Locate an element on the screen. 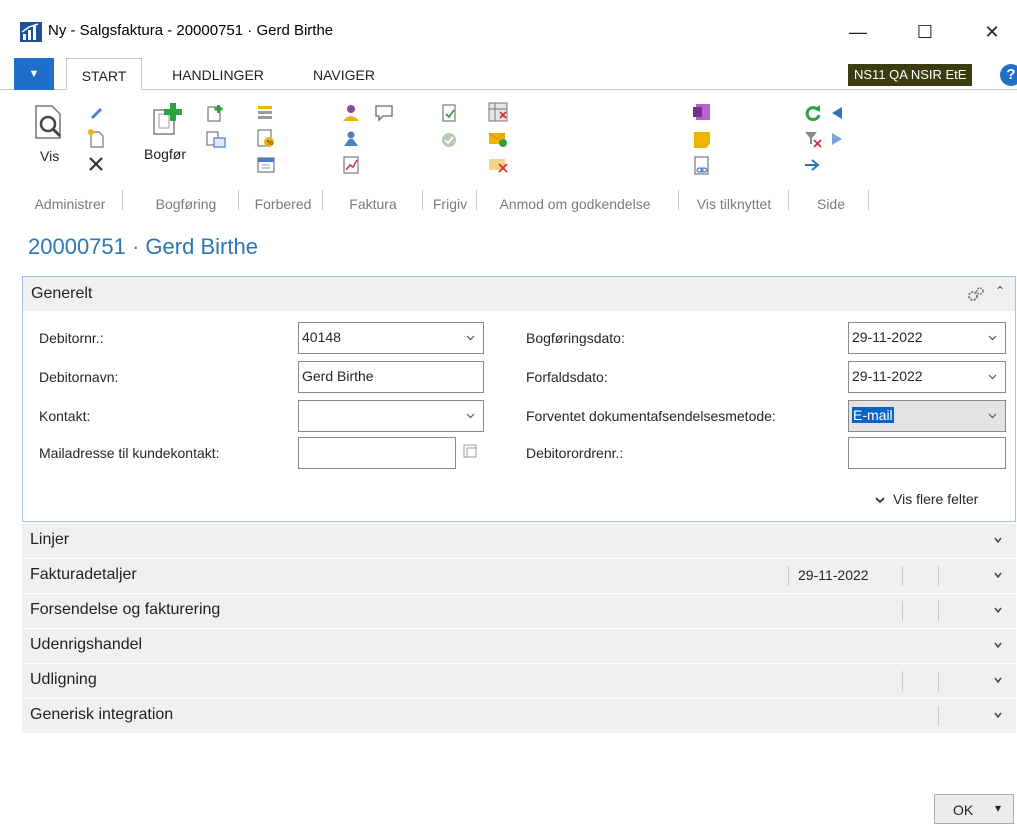  ribbon-group-bogforing: Bogfør Bogføring is located at coordinates (186, 157).